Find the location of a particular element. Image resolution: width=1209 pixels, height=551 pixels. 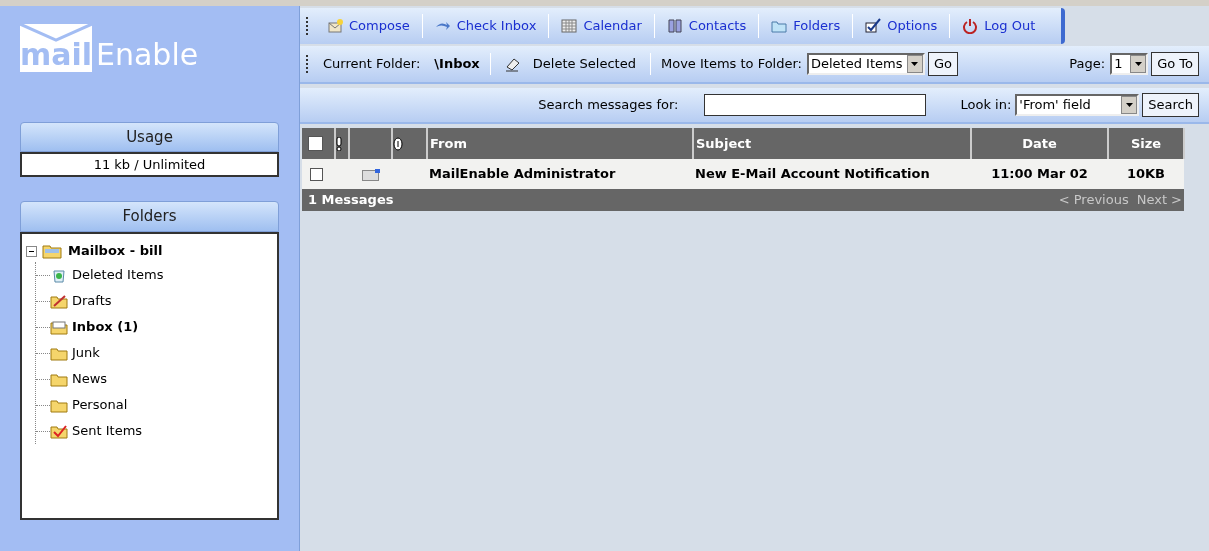

move-label: Move Items to Folder: is located at coordinates (731, 64).